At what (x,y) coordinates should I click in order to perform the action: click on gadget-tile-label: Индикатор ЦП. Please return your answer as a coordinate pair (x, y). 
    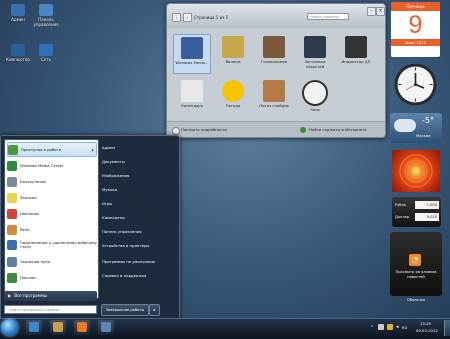
    Looking at the image, I should click on (356, 61).